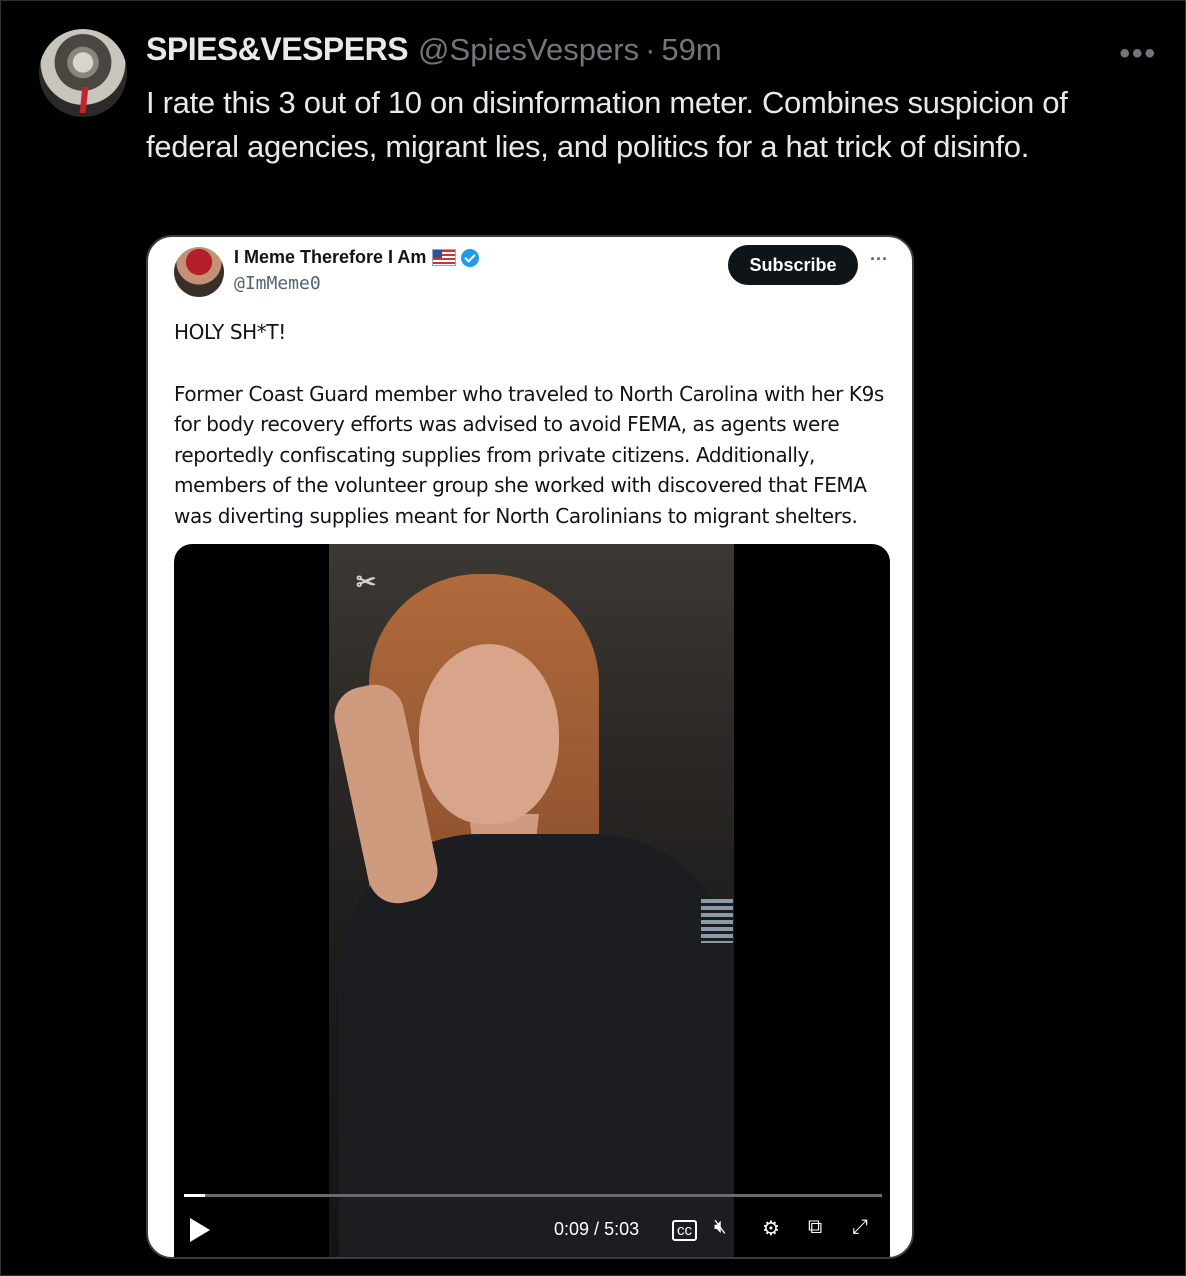 The height and width of the screenshot is (1276, 1186). I want to click on captions-icon: cc, so click(684, 1230).